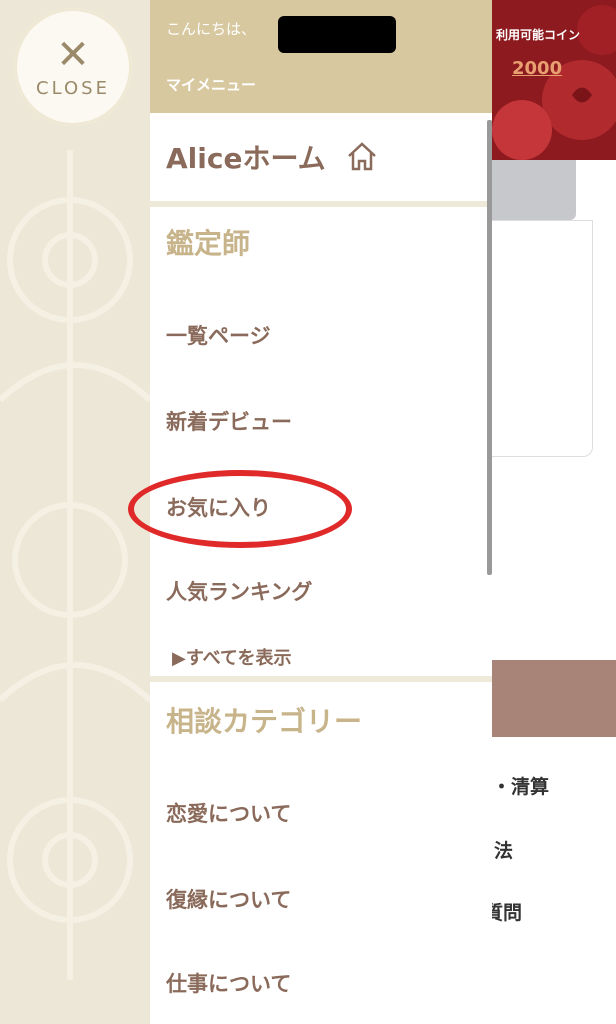 Image resolution: width=616 pixels, height=1024 pixels. I want to click on menu-item-ranking: 人気ランキング, so click(231, 591).